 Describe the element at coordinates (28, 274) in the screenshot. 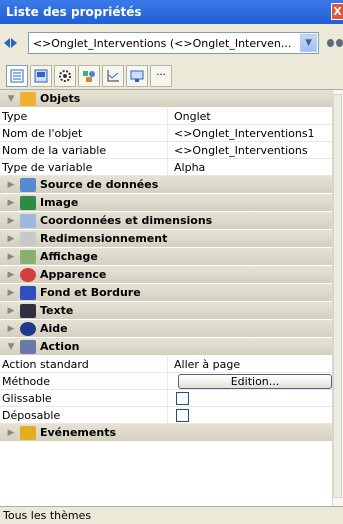

I see `appearance-icon` at that location.